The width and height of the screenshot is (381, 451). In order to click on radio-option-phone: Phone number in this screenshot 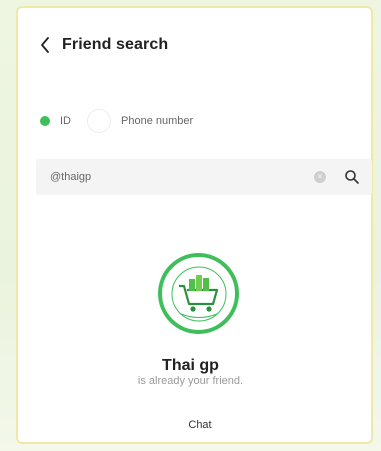, I will do `click(140, 121)`.